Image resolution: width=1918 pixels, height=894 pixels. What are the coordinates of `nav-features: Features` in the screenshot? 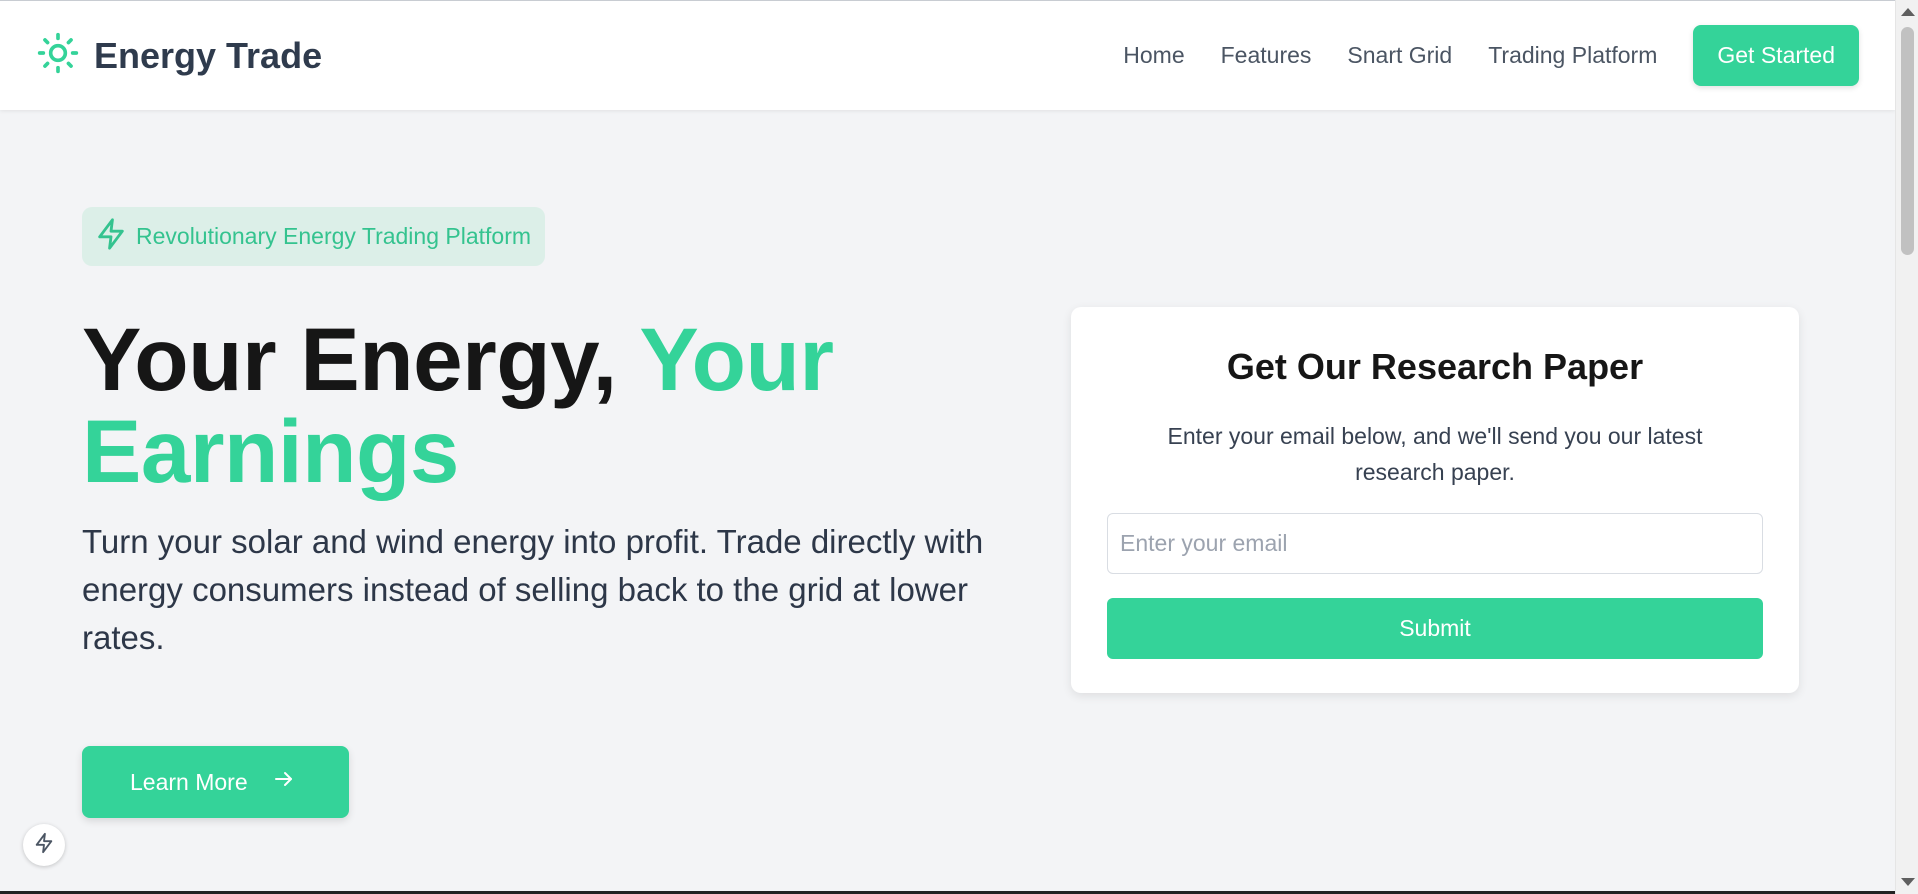 It's located at (1266, 55).